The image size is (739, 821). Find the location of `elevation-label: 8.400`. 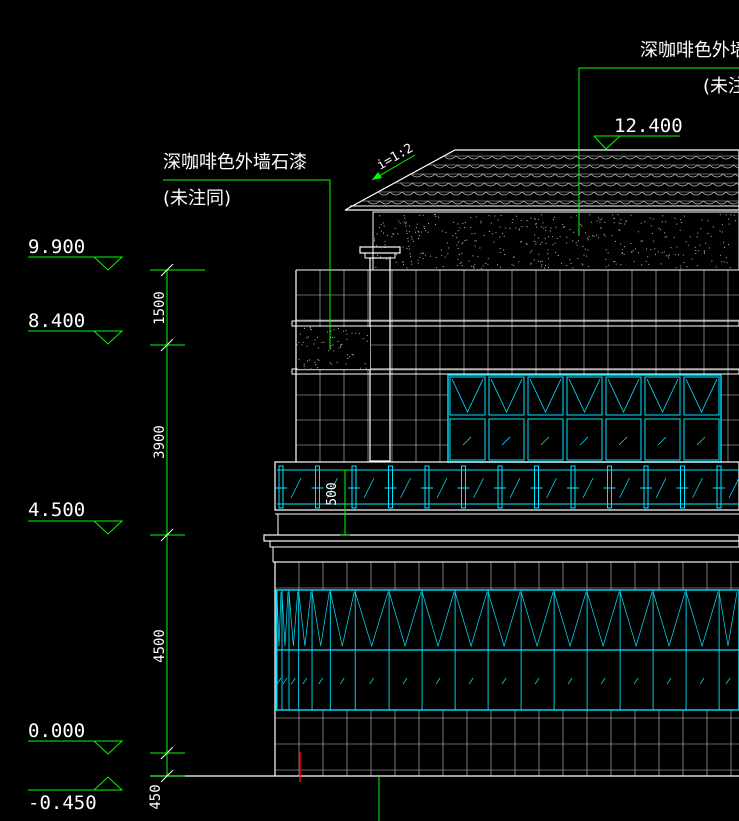

elevation-label: 8.400 is located at coordinates (56, 321).